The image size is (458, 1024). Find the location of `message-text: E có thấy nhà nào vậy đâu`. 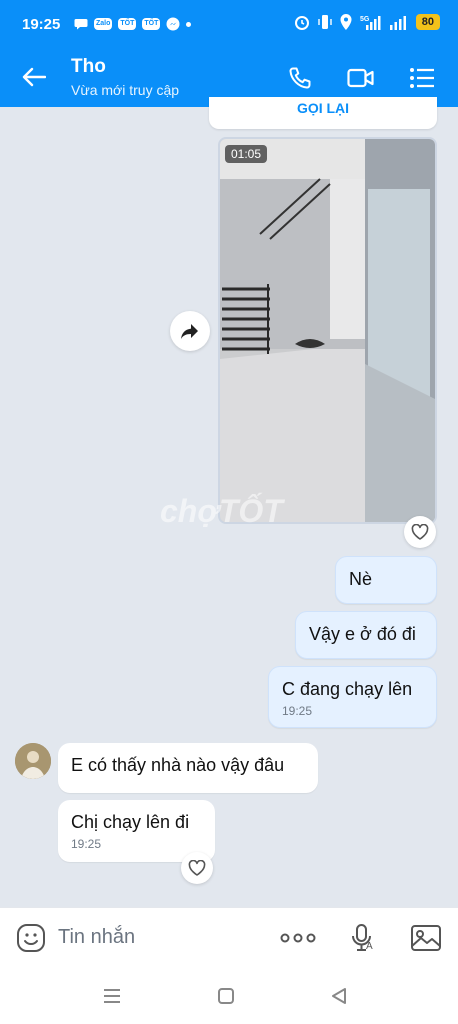

message-text: E có thấy nhà nào vậy đâu is located at coordinates (178, 765).